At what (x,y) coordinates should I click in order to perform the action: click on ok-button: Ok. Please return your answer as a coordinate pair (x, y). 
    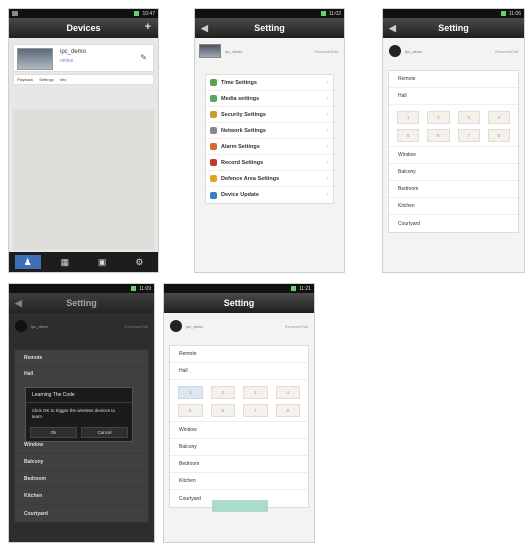
    Looking at the image, I should click on (53, 432).